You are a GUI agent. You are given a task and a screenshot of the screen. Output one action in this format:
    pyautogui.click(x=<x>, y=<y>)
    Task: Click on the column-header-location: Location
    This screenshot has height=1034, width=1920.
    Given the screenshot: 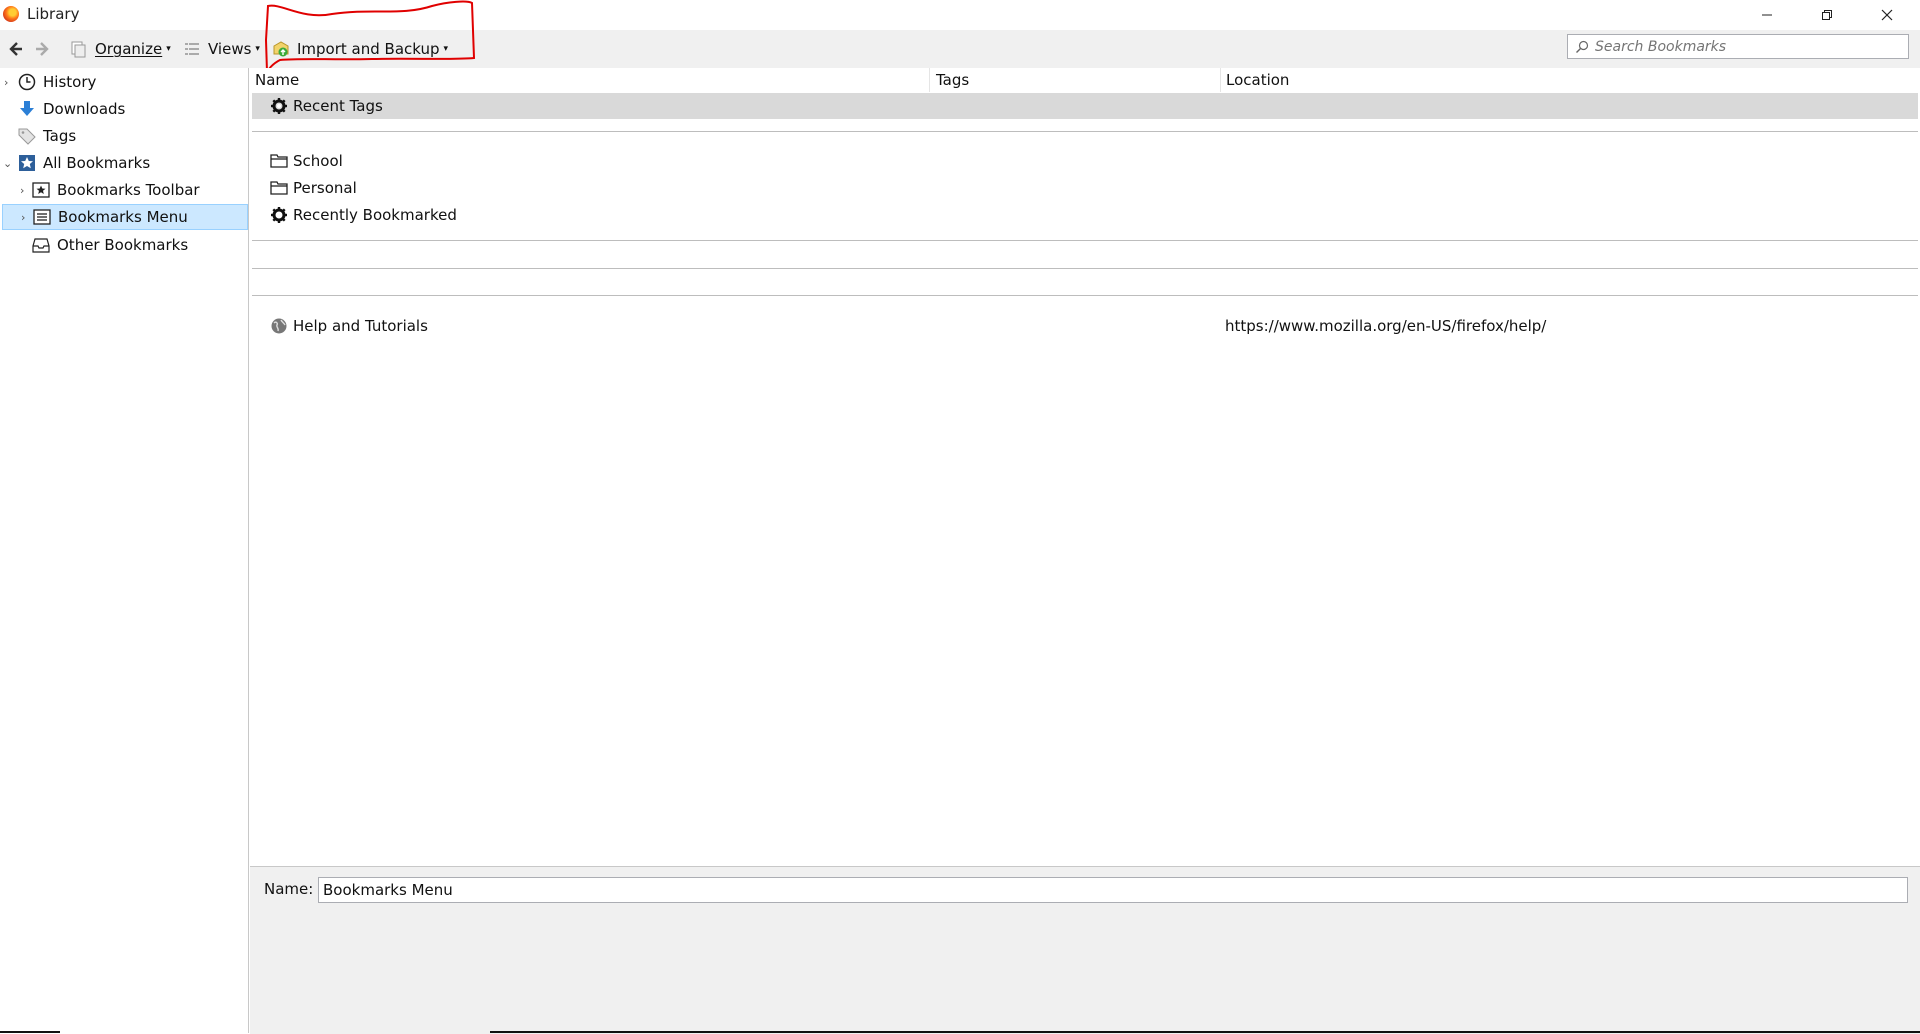 What is the action you would take?
    pyautogui.click(x=1570, y=80)
    